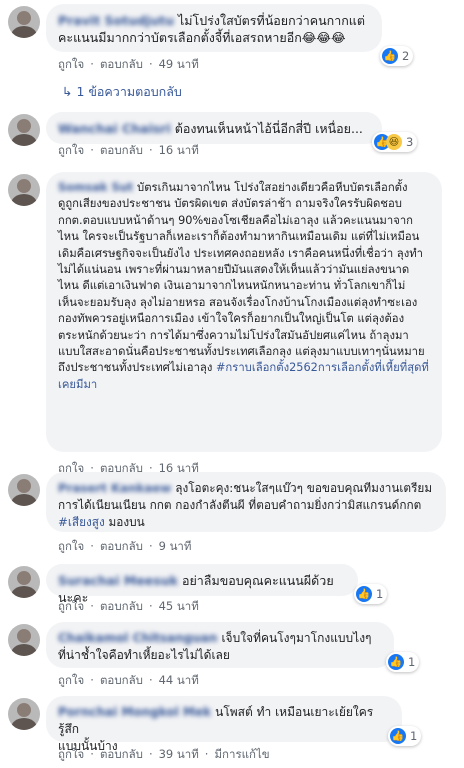 Image resolution: width=464 pixels, height=768 pixels. Describe the element at coordinates (134, 712) in the screenshot. I see `commenter-name: Pornchai Mongkol Mek` at that location.